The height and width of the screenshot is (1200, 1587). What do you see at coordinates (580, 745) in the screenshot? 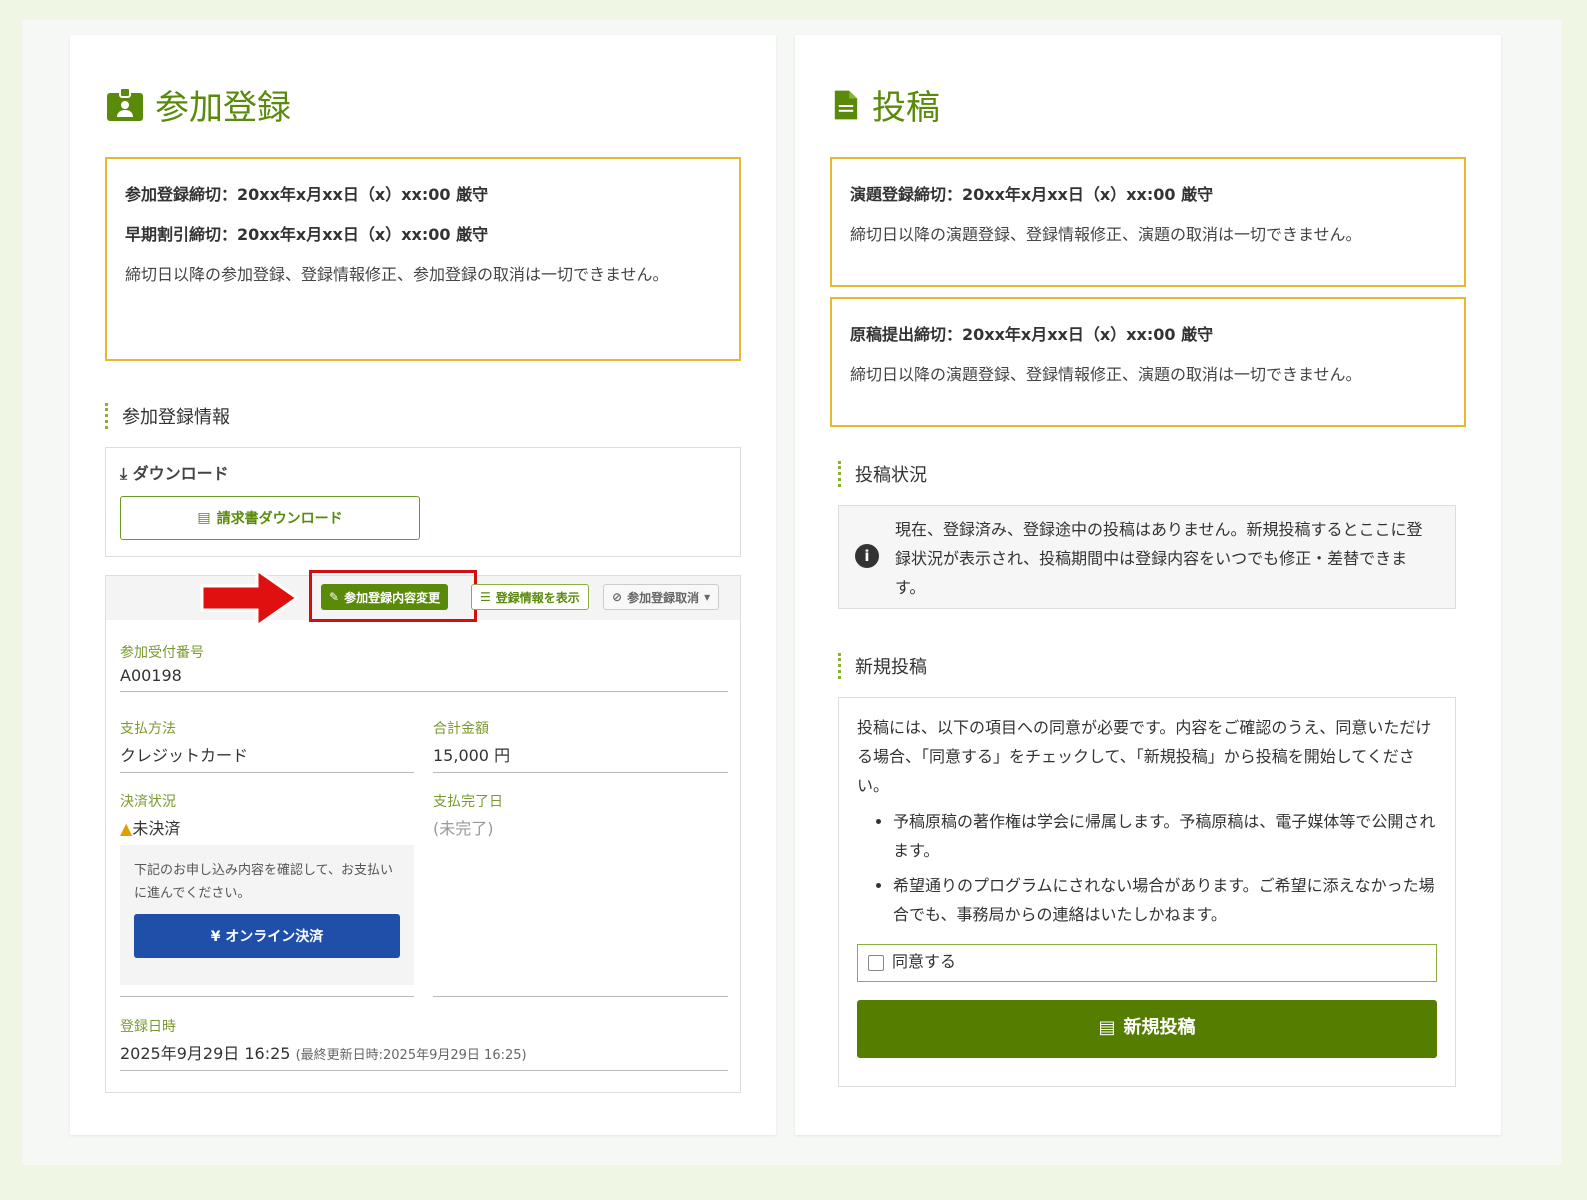
I see `total-amount-field: 合計金額 15,000 円` at bounding box center [580, 745].